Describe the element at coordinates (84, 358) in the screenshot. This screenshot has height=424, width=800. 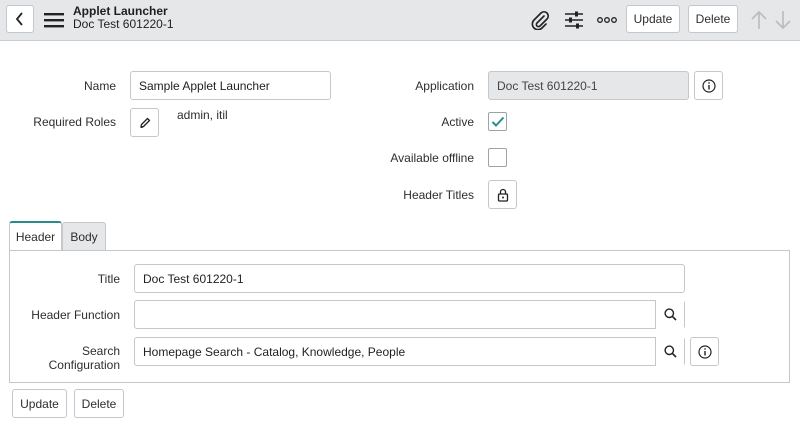
I see `search-configuration-label: Search Configuration` at that location.